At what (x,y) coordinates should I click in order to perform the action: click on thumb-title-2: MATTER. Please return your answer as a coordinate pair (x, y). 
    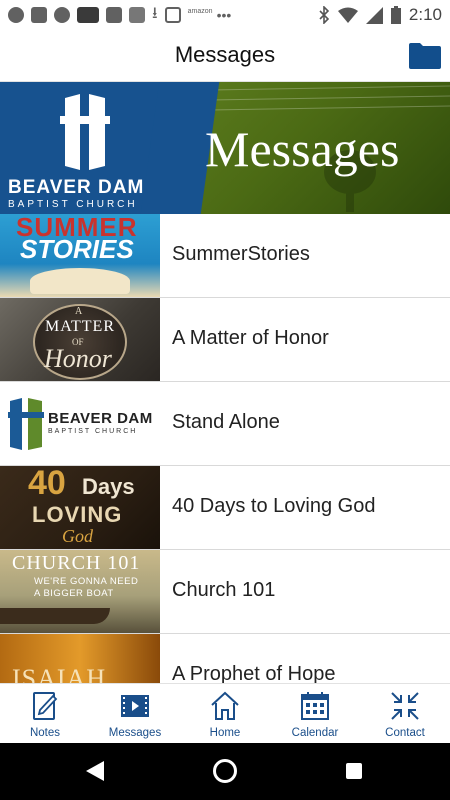
    Looking at the image, I should click on (80, 326).